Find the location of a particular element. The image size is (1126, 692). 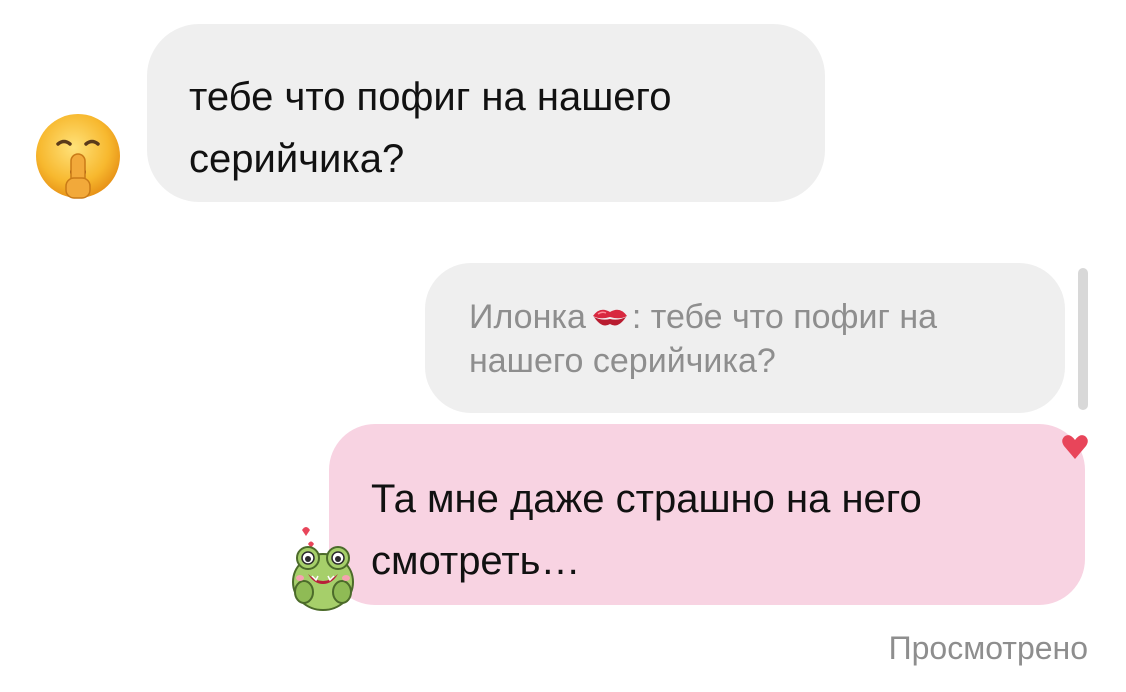

kiss-mark-icon is located at coordinates (610, 314).